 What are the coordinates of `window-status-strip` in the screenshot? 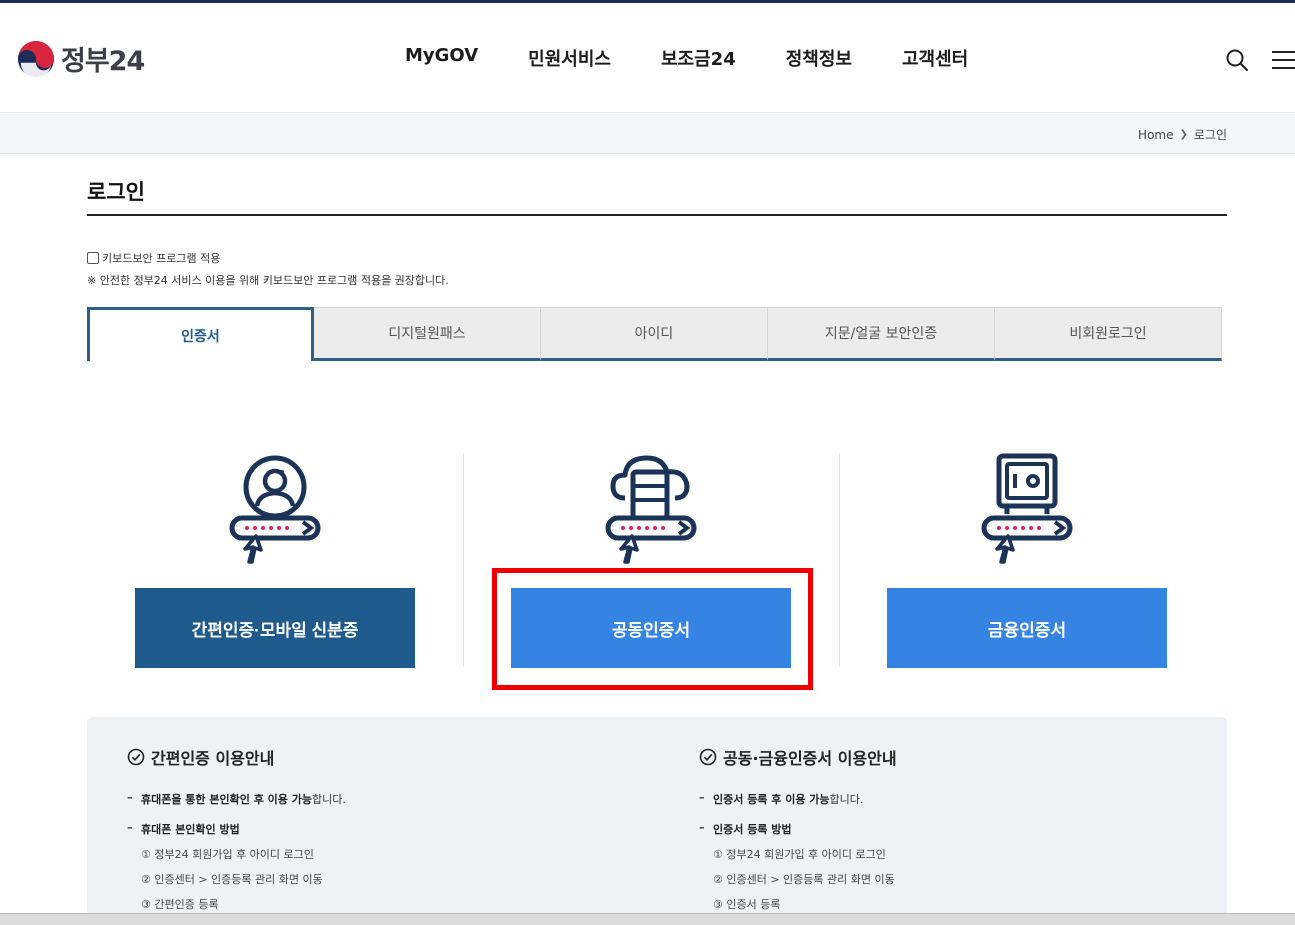 It's located at (647, 919).